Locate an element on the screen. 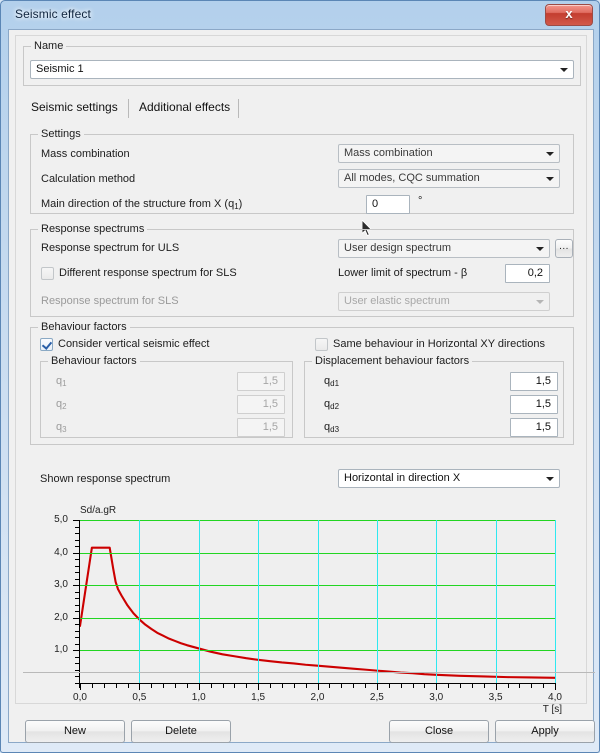  main-direction-label-sub: 1 is located at coordinates (236, 206).